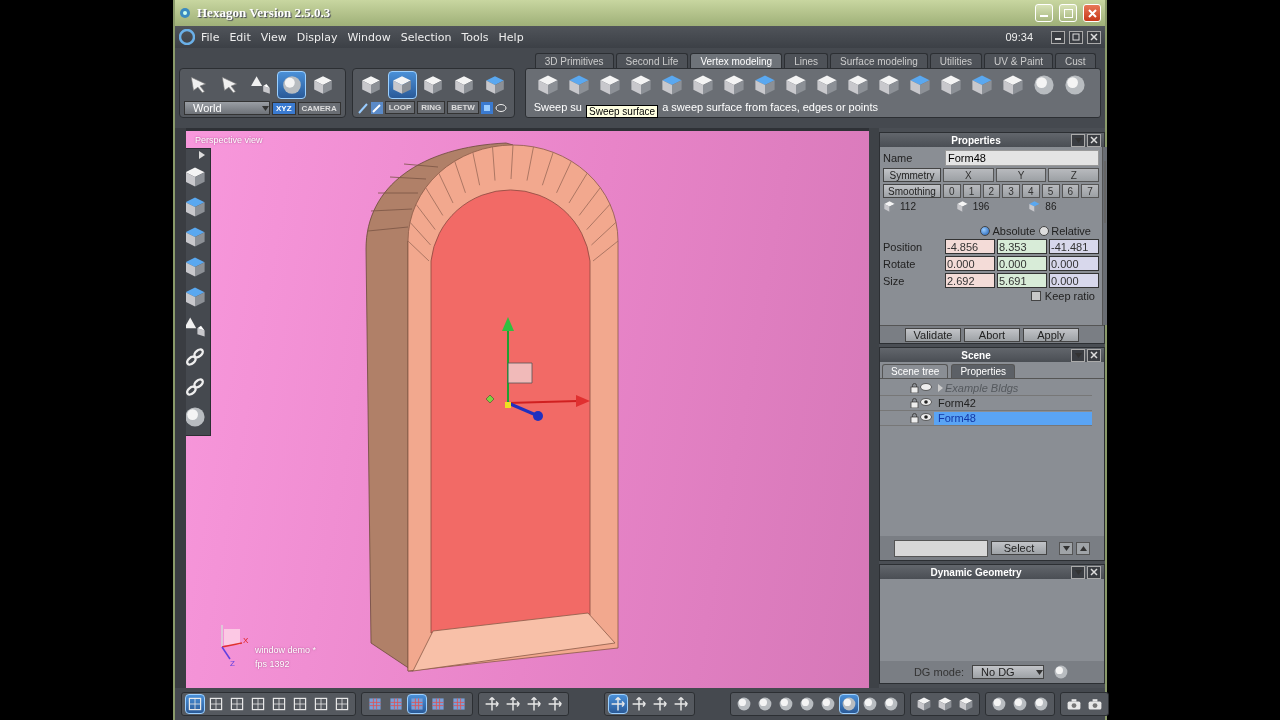  Describe the element at coordinates (933, 334) in the screenshot. I see `action-button: Validate` at that location.